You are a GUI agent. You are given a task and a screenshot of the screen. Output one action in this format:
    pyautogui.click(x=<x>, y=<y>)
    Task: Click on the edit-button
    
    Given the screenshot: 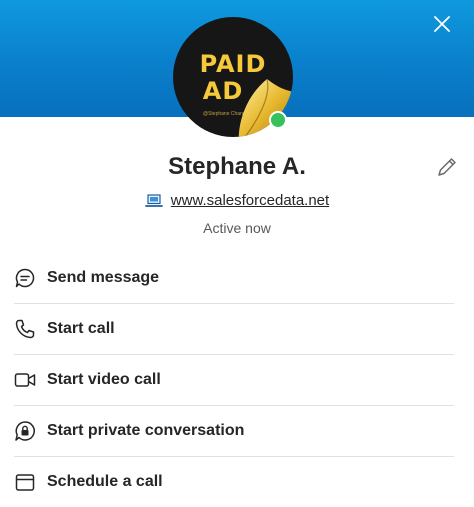 What is the action you would take?
    pyautogui.click(x=447, y=167)
    